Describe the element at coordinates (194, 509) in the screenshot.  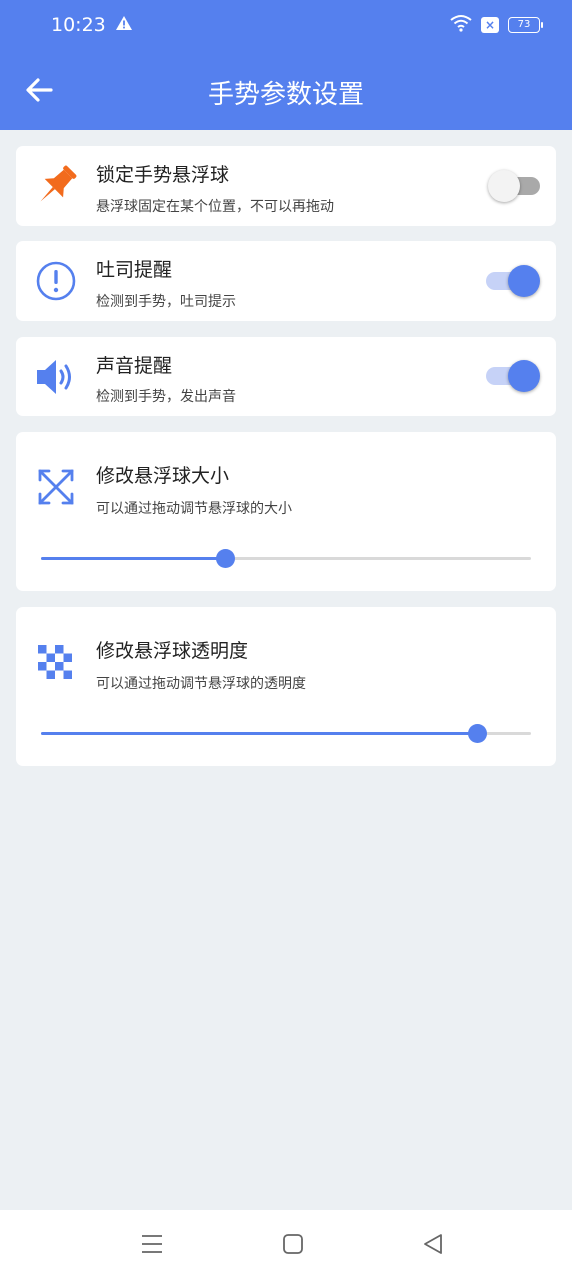
I see `ball-size-subtitle: 可以通过拖动调节悬浮球的大小` at that location.